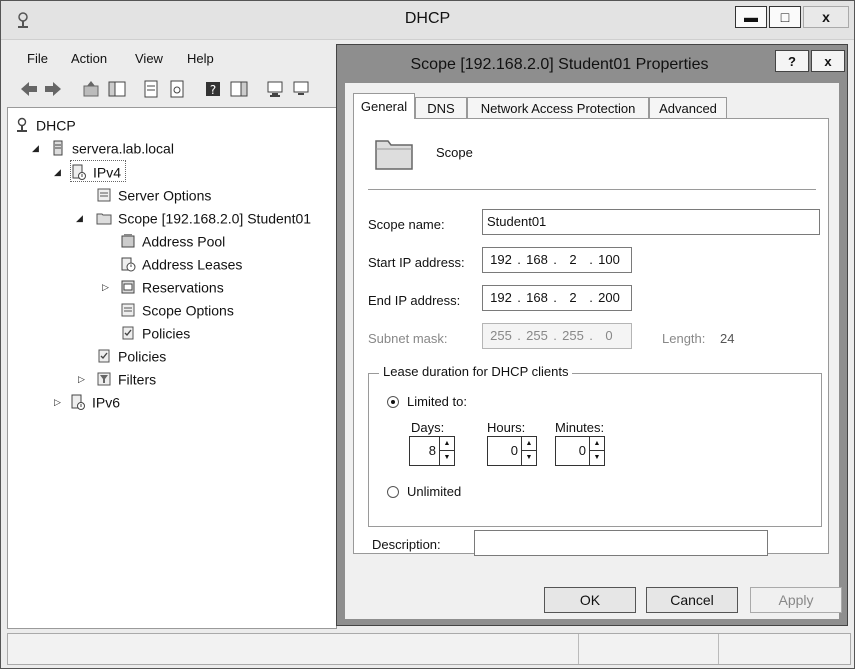 Image resolution: width=855 pixels, height=669 pixels. I want to click on maximize-button: □, so click(785, 17).